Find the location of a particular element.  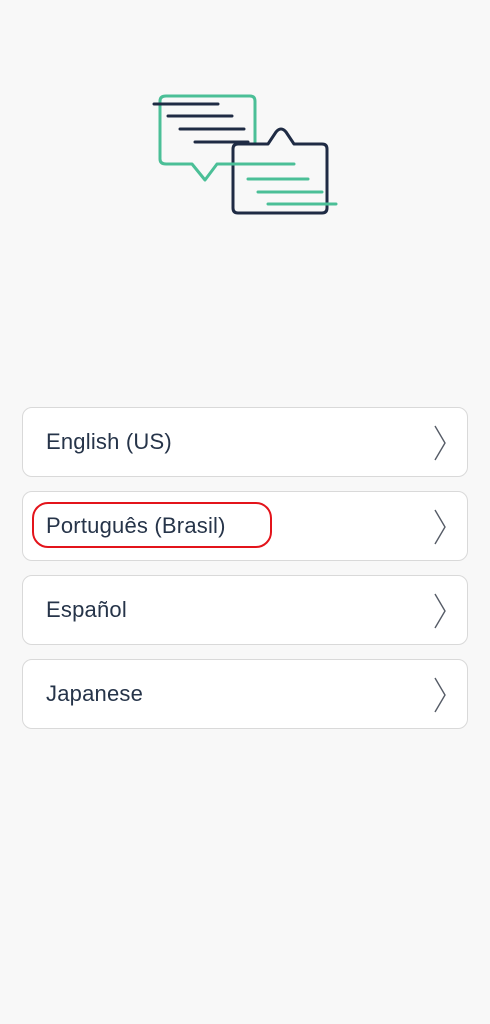

language-option-english-us: English (US) is located at coordinates (245, 442).